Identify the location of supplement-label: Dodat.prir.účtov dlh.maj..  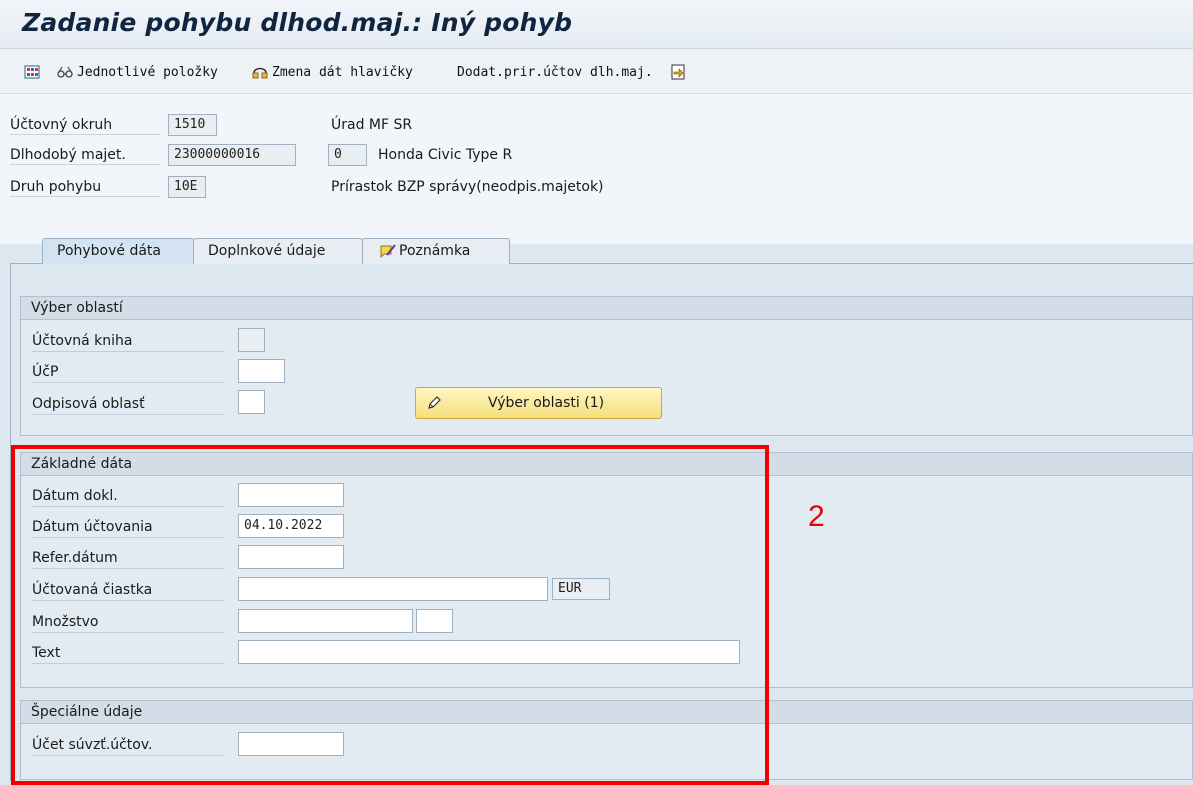
(555, 72).